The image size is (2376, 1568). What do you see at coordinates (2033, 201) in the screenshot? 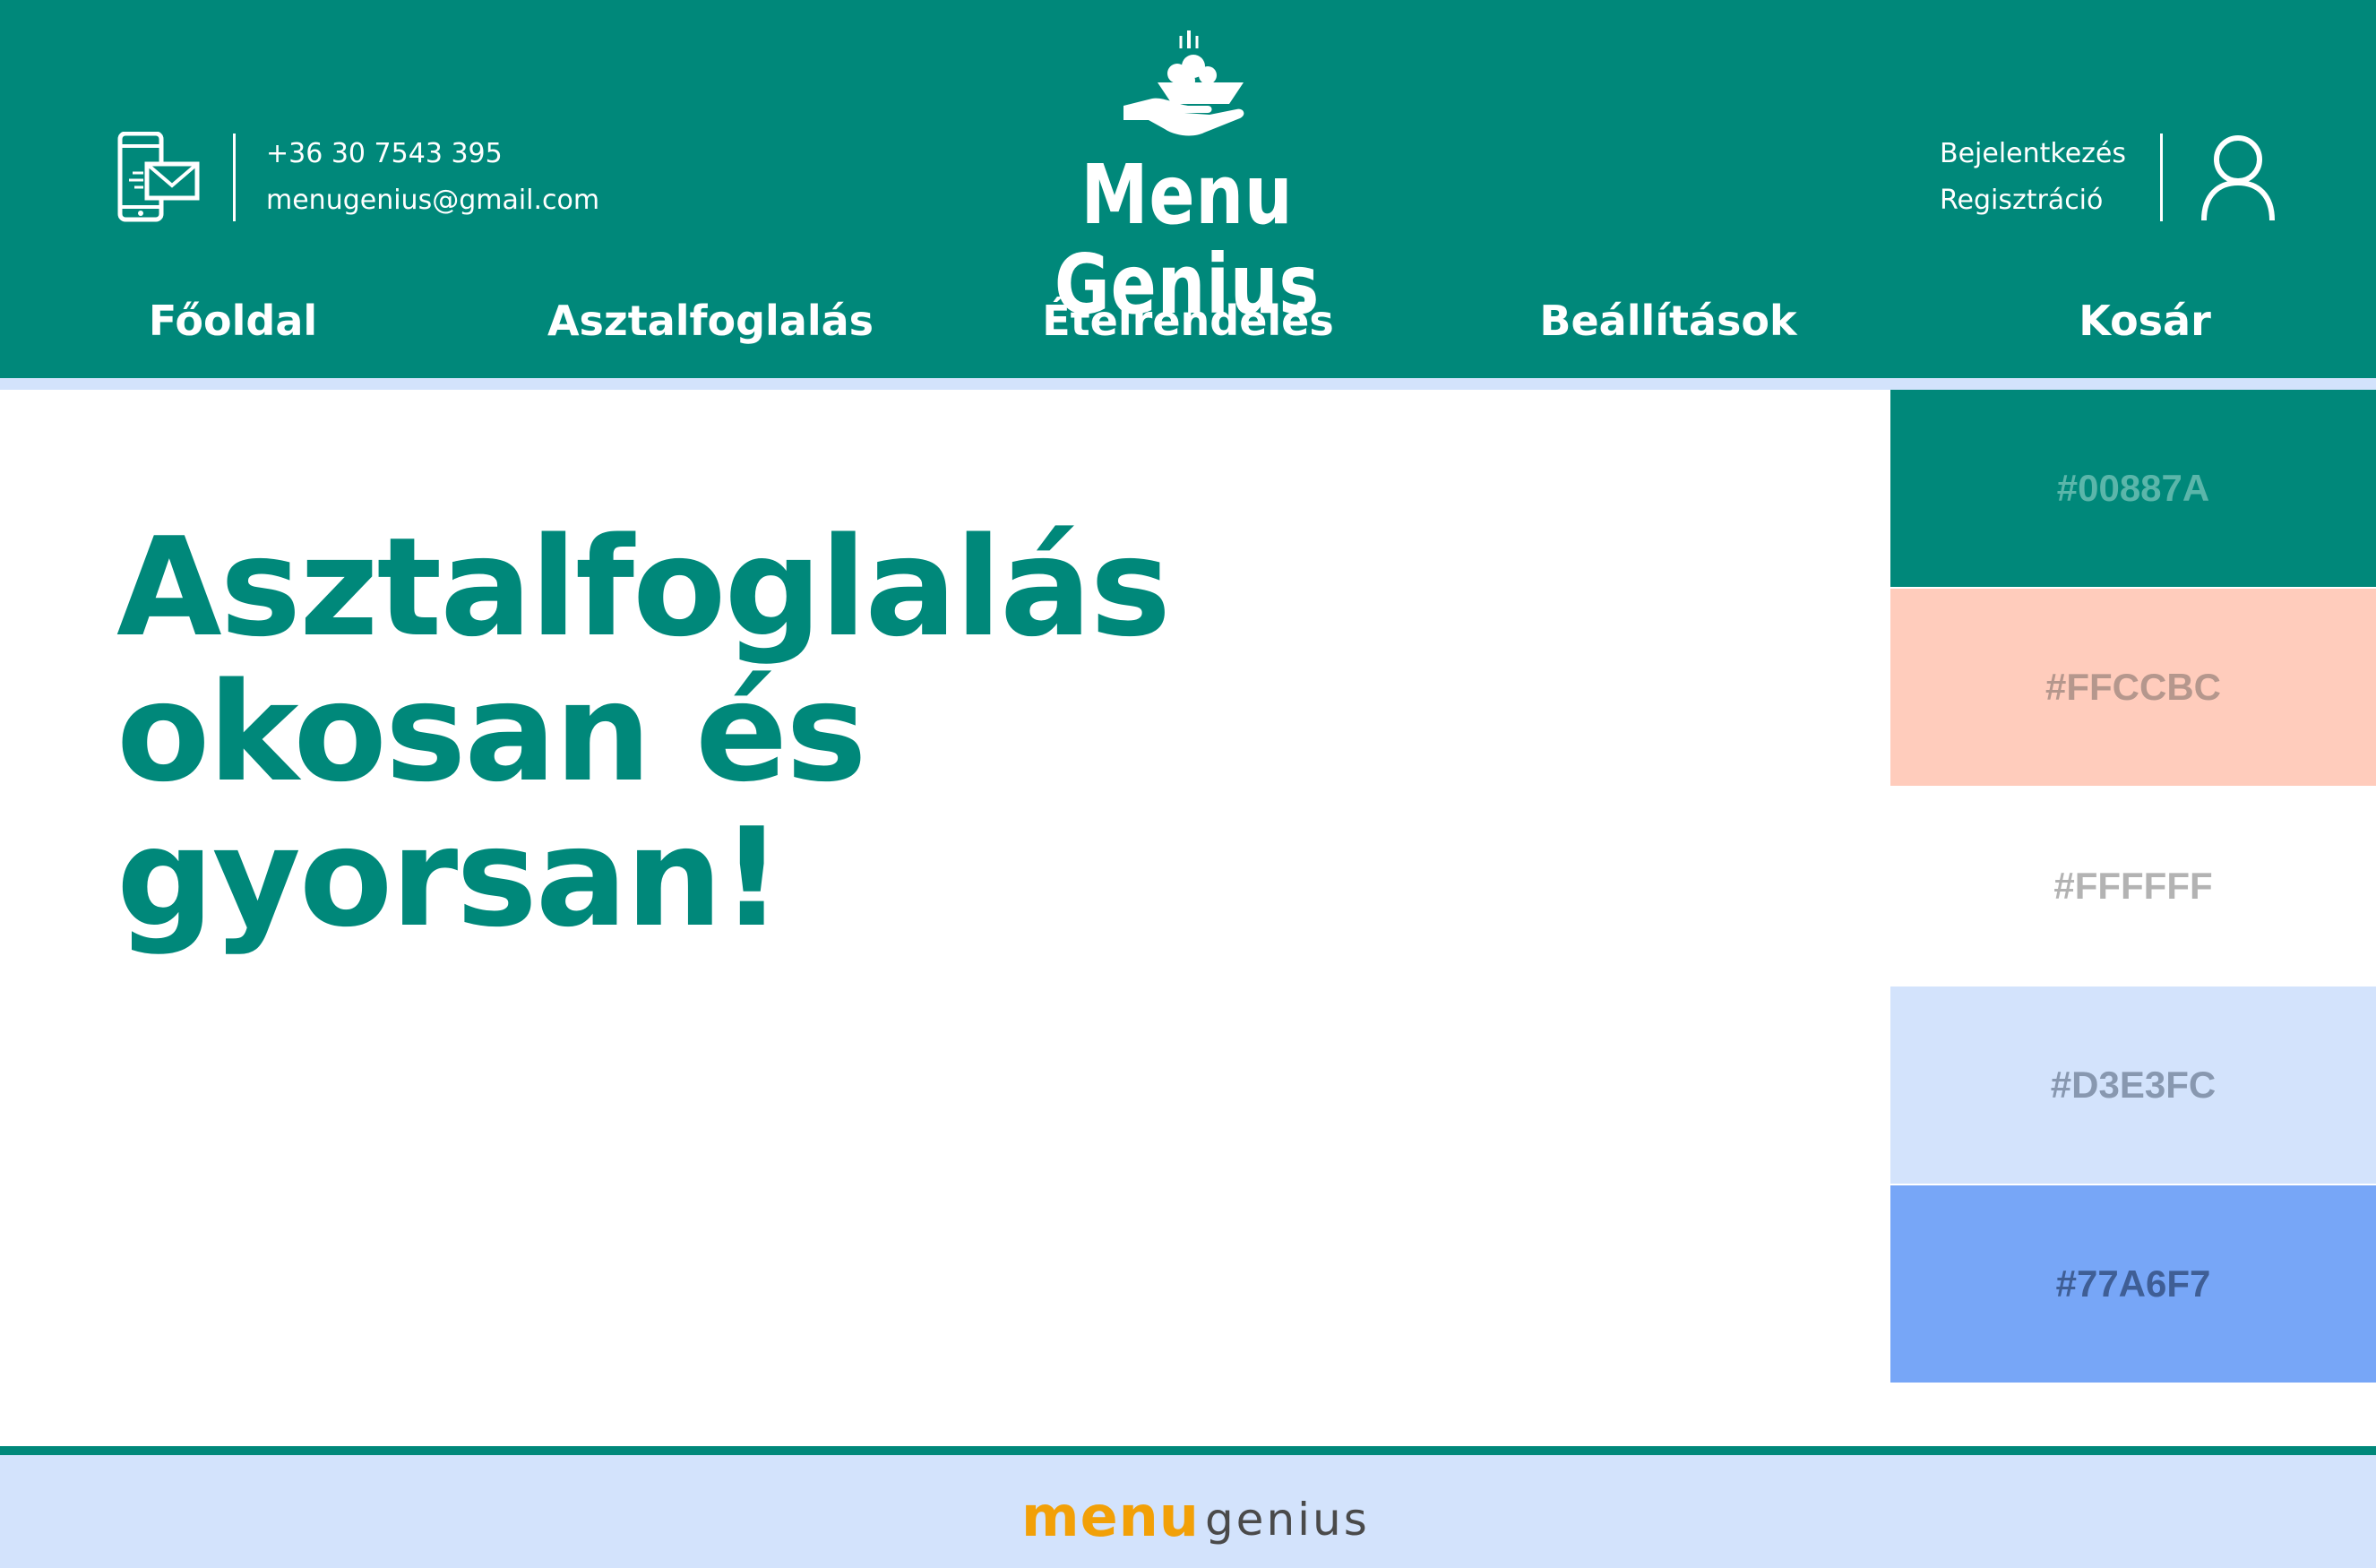
I see `register-link: Regisztráció` at bounding box center [2033, 201].